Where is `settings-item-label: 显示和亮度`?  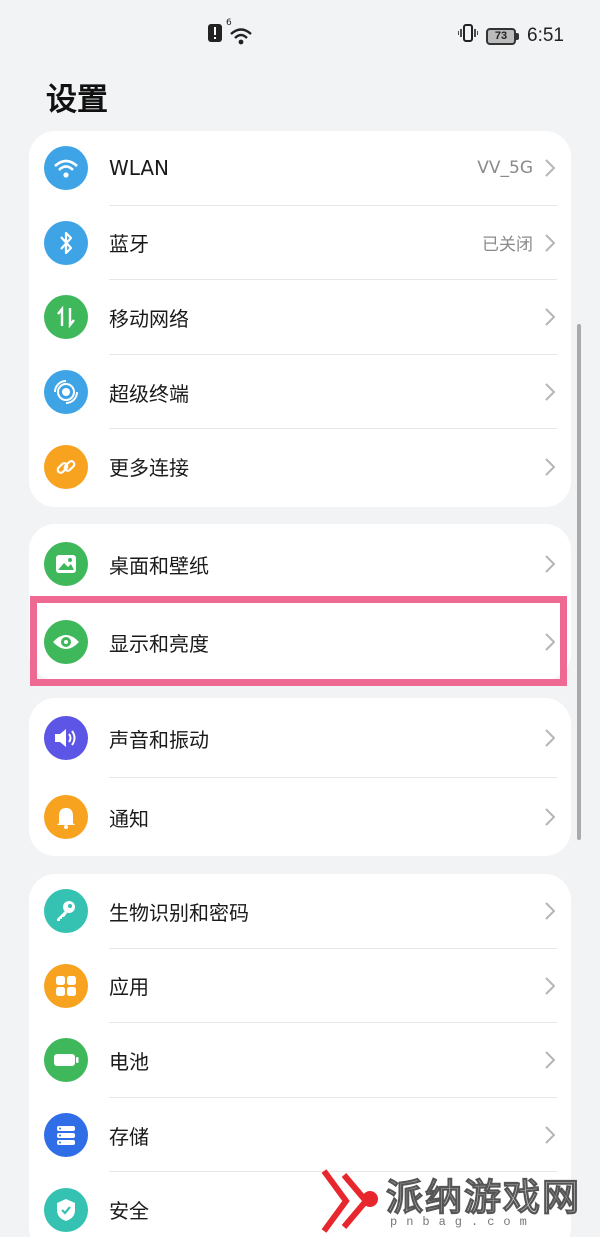
settings-item-label: 显示和亮度 is located at coordinates (159, 643).